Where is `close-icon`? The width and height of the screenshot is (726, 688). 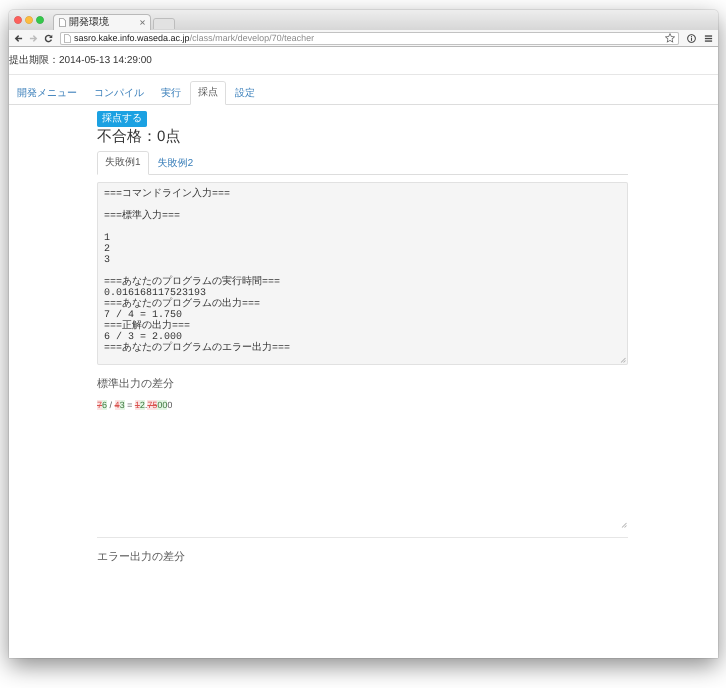
close-icon is located at coordinates (142, 22).